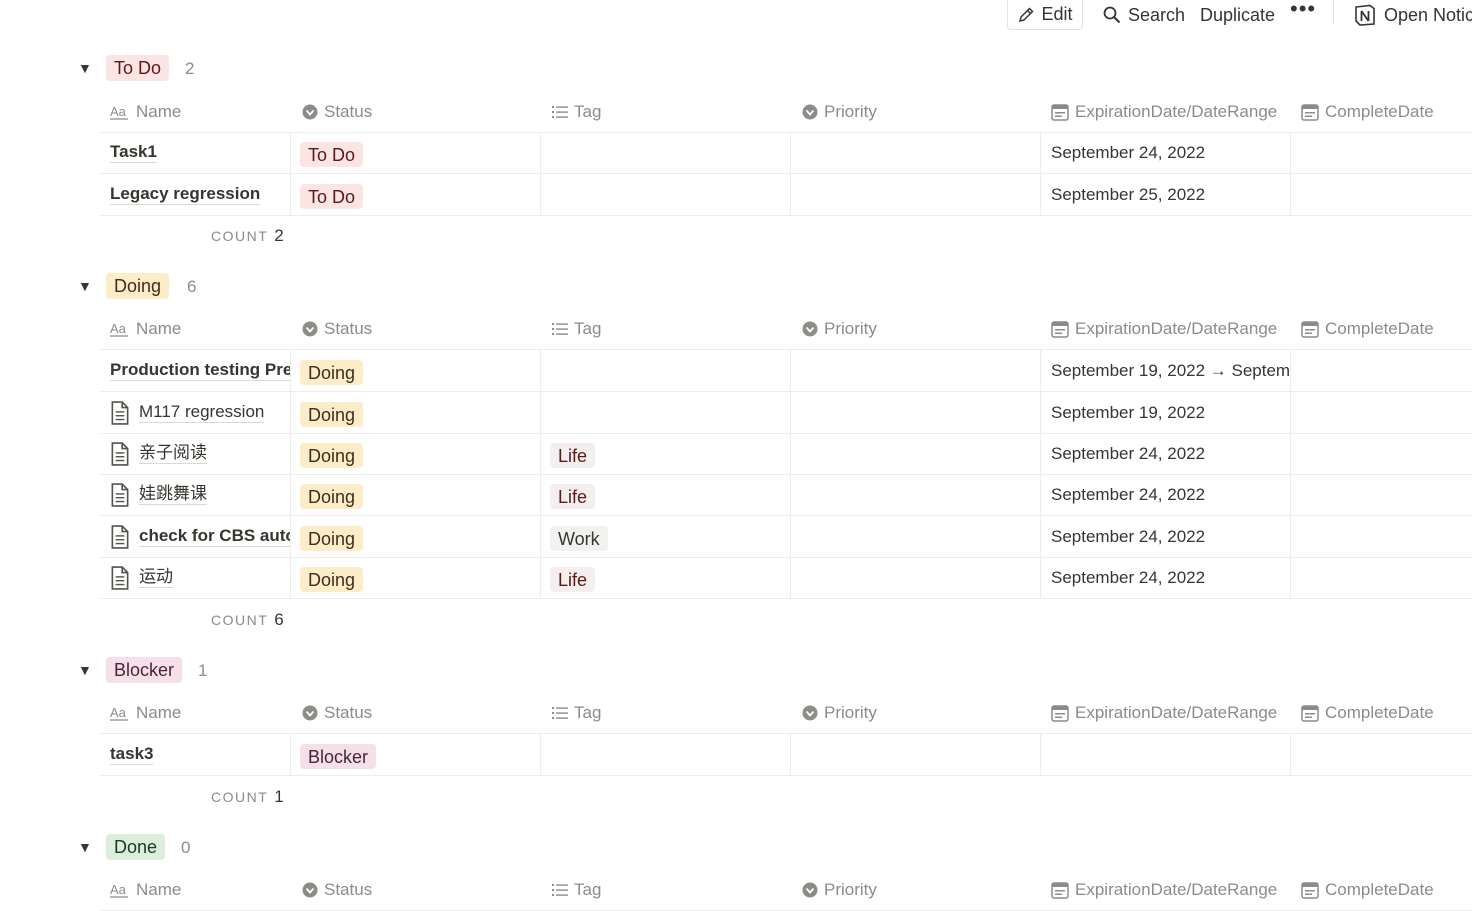 This screenshot has height=911, width=1472. What do you see at coordinates (247, 620) in the screenshot?
I see `count-footer: COUNT 6` at bounding box center [247, 620].